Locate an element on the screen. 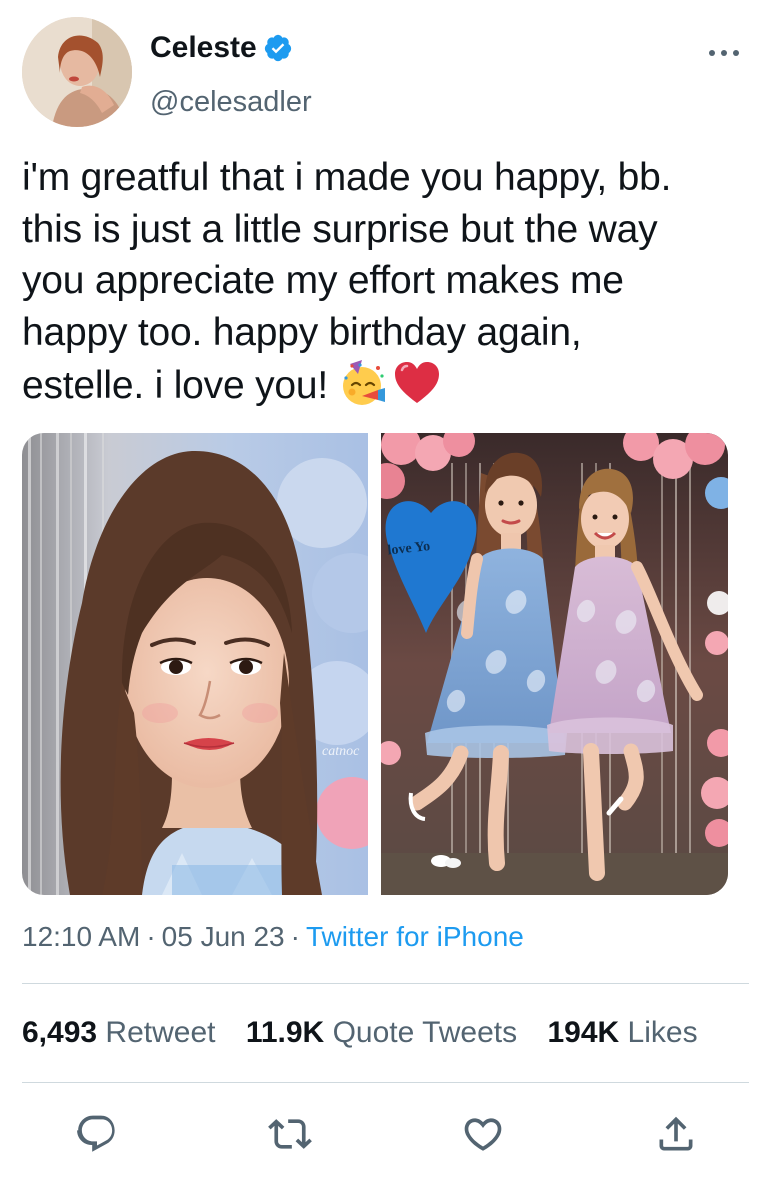 The image size is (771, 1200). tweet-date: 05 Jun 23 is located at coordinates (223, 936).